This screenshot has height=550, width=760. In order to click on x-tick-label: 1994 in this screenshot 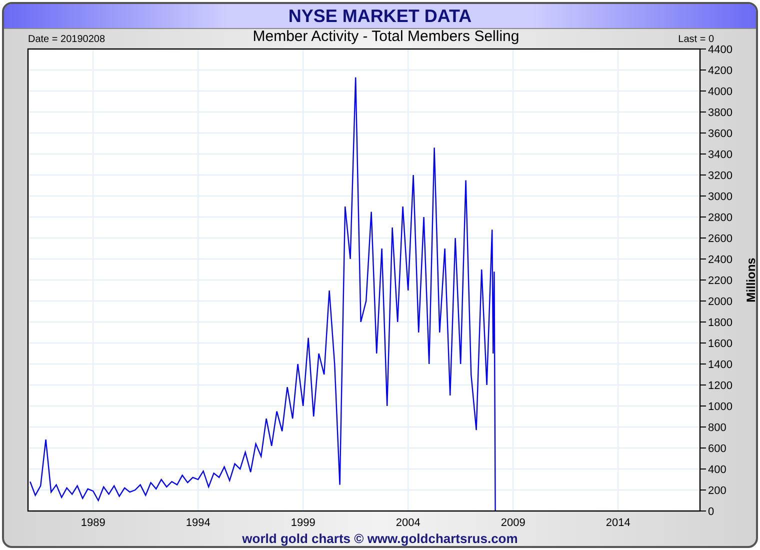, I will do `click(198, 523)`.